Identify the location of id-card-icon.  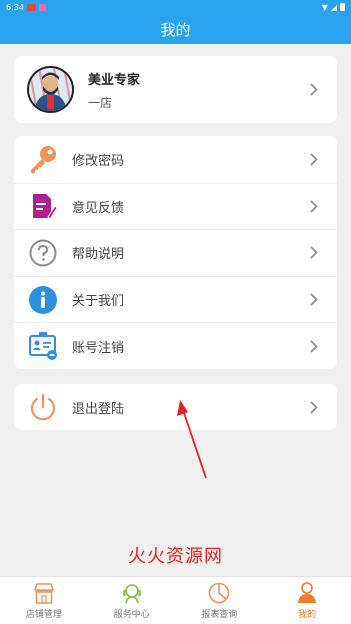
(43, 346).